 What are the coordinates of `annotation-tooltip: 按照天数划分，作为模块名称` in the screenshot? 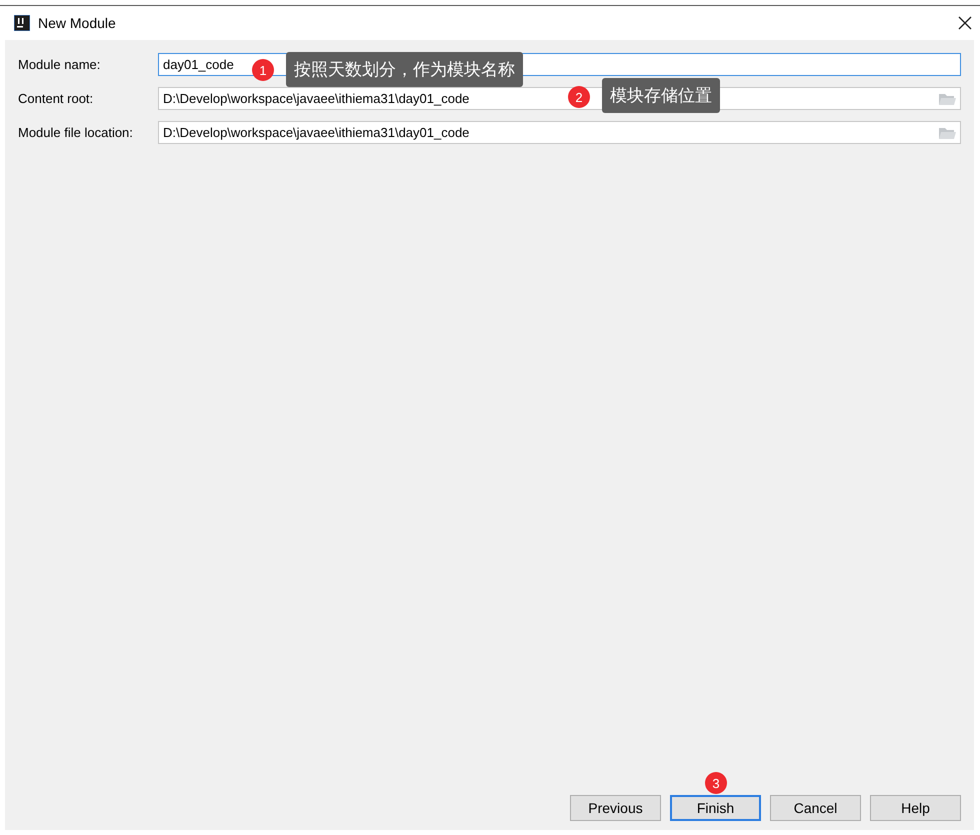 It's located at (404, 69).